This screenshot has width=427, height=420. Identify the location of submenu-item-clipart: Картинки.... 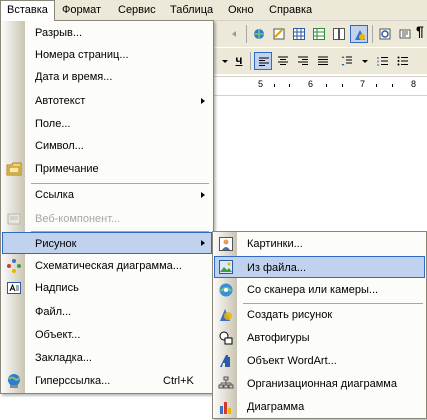
(319, 244).